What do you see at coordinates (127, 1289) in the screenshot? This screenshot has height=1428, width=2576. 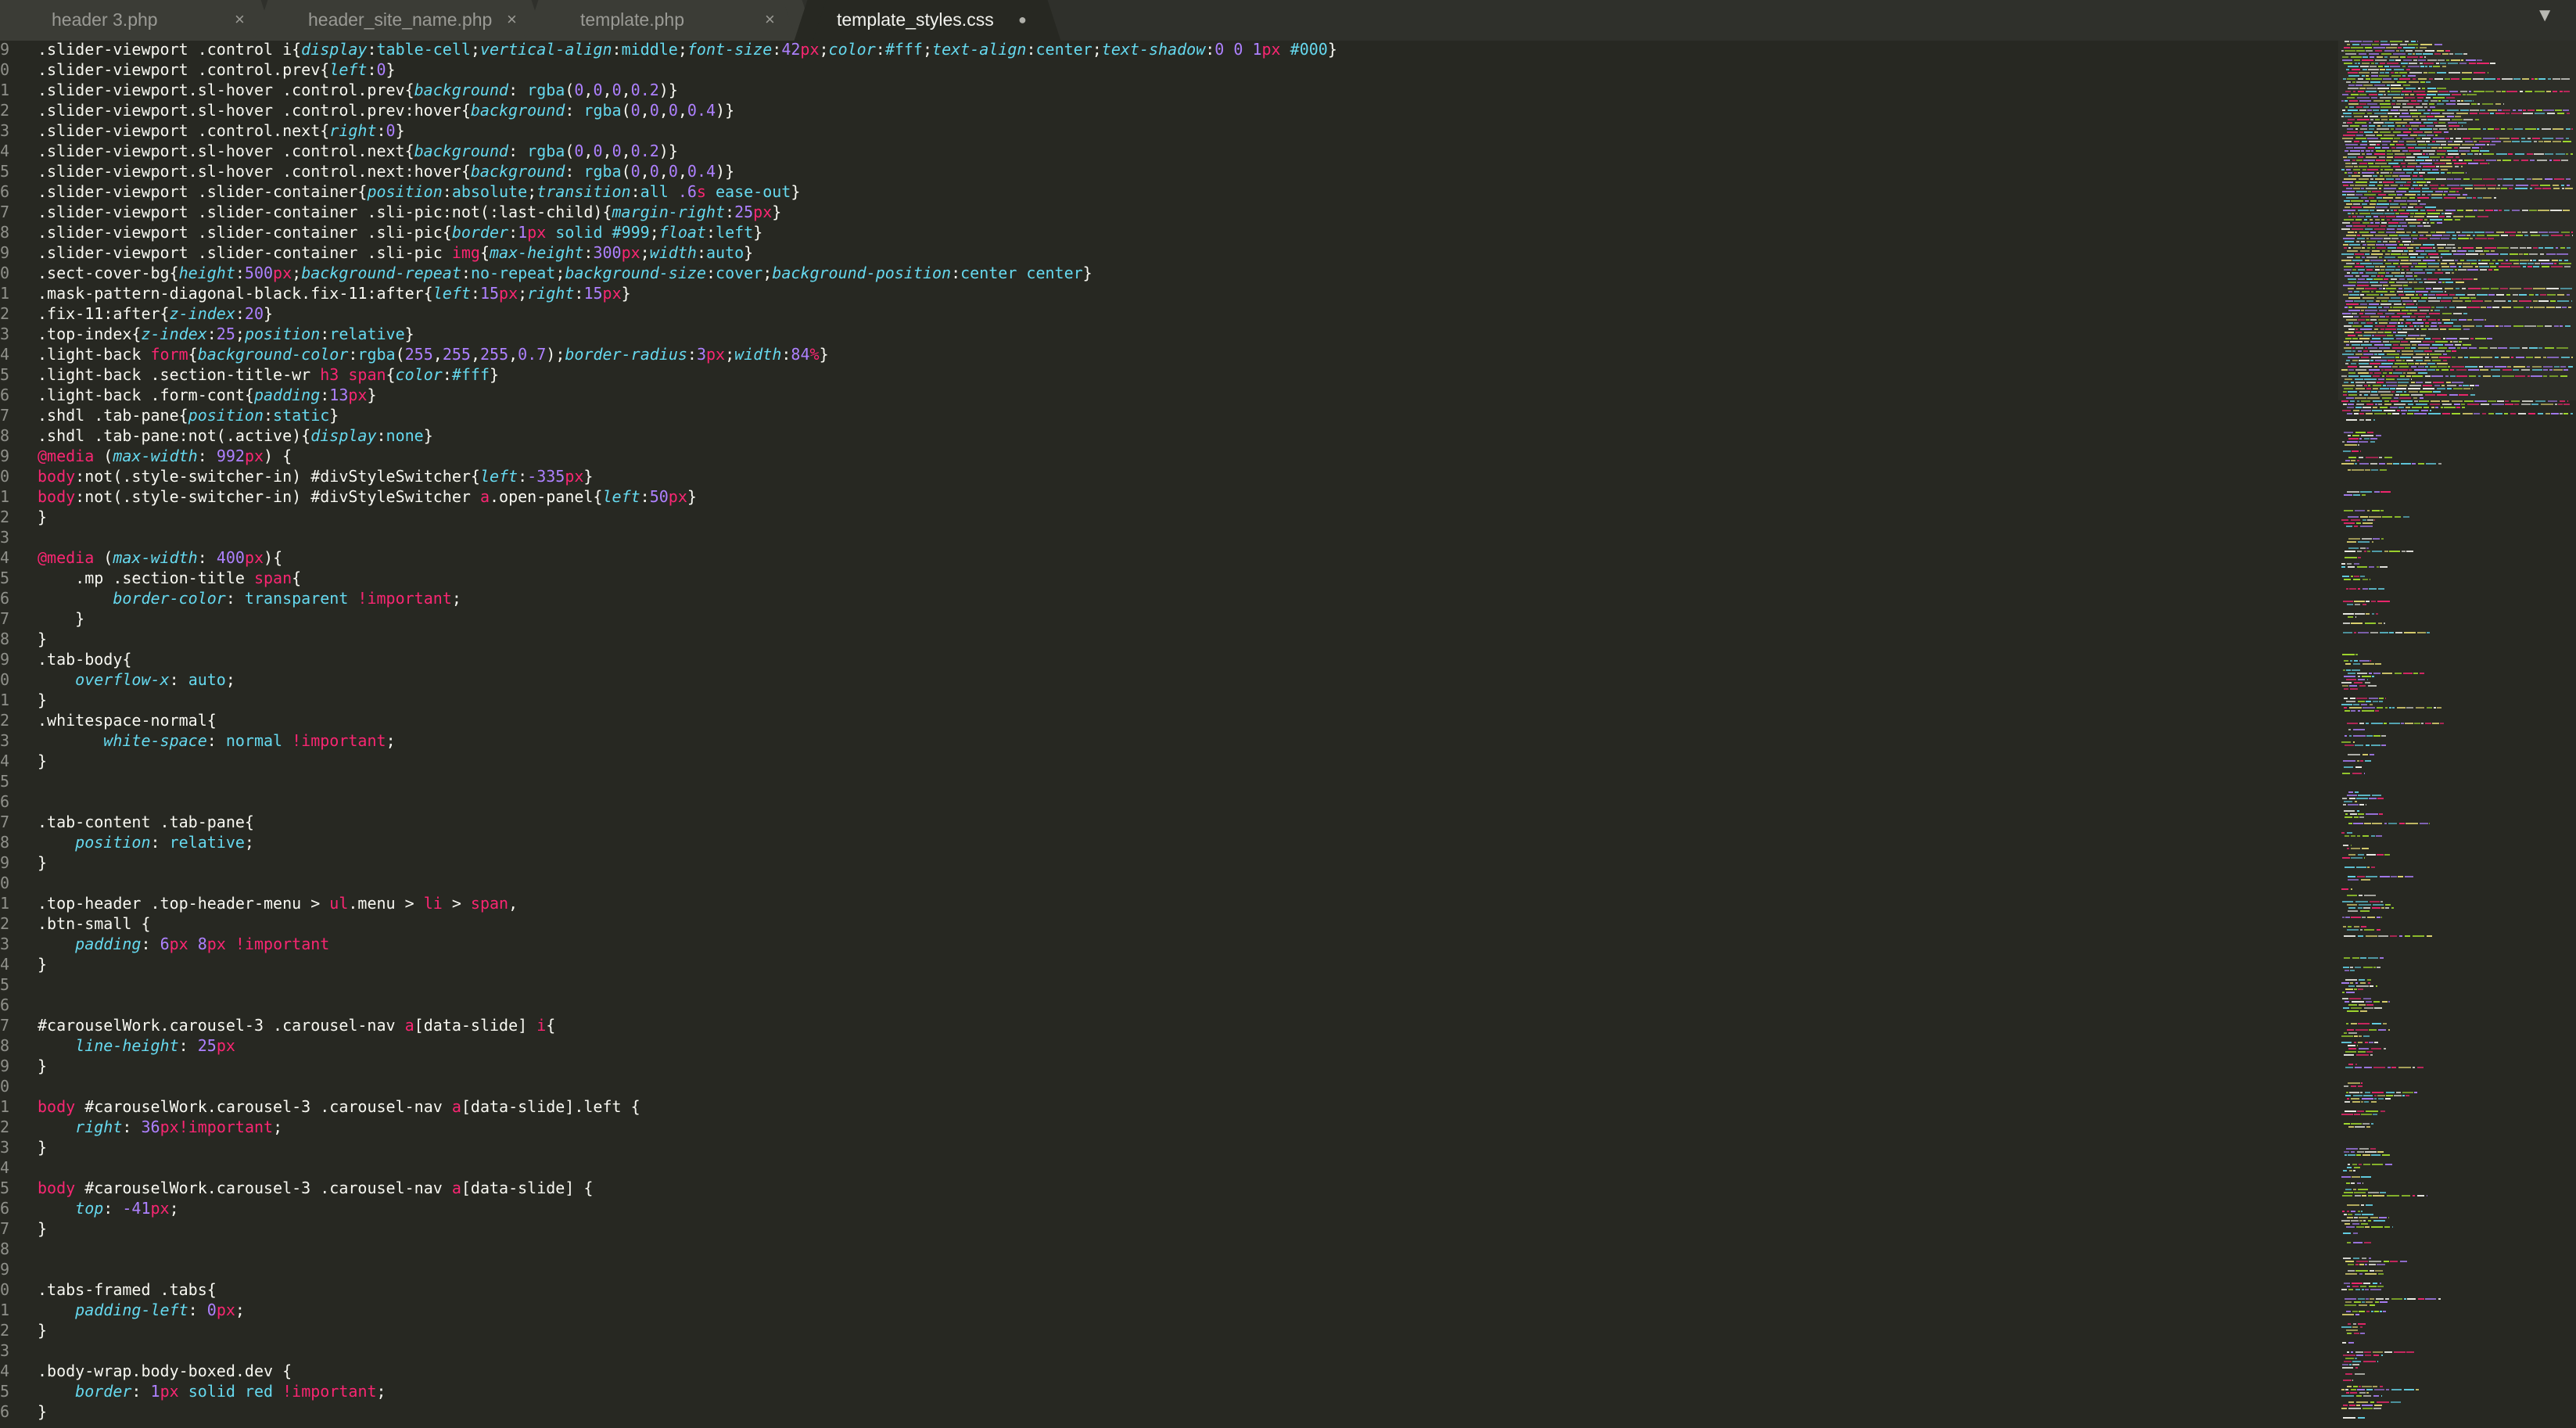 I see `code-line: .tabs-framed .tabs{` at bounding box center [127, 1289].